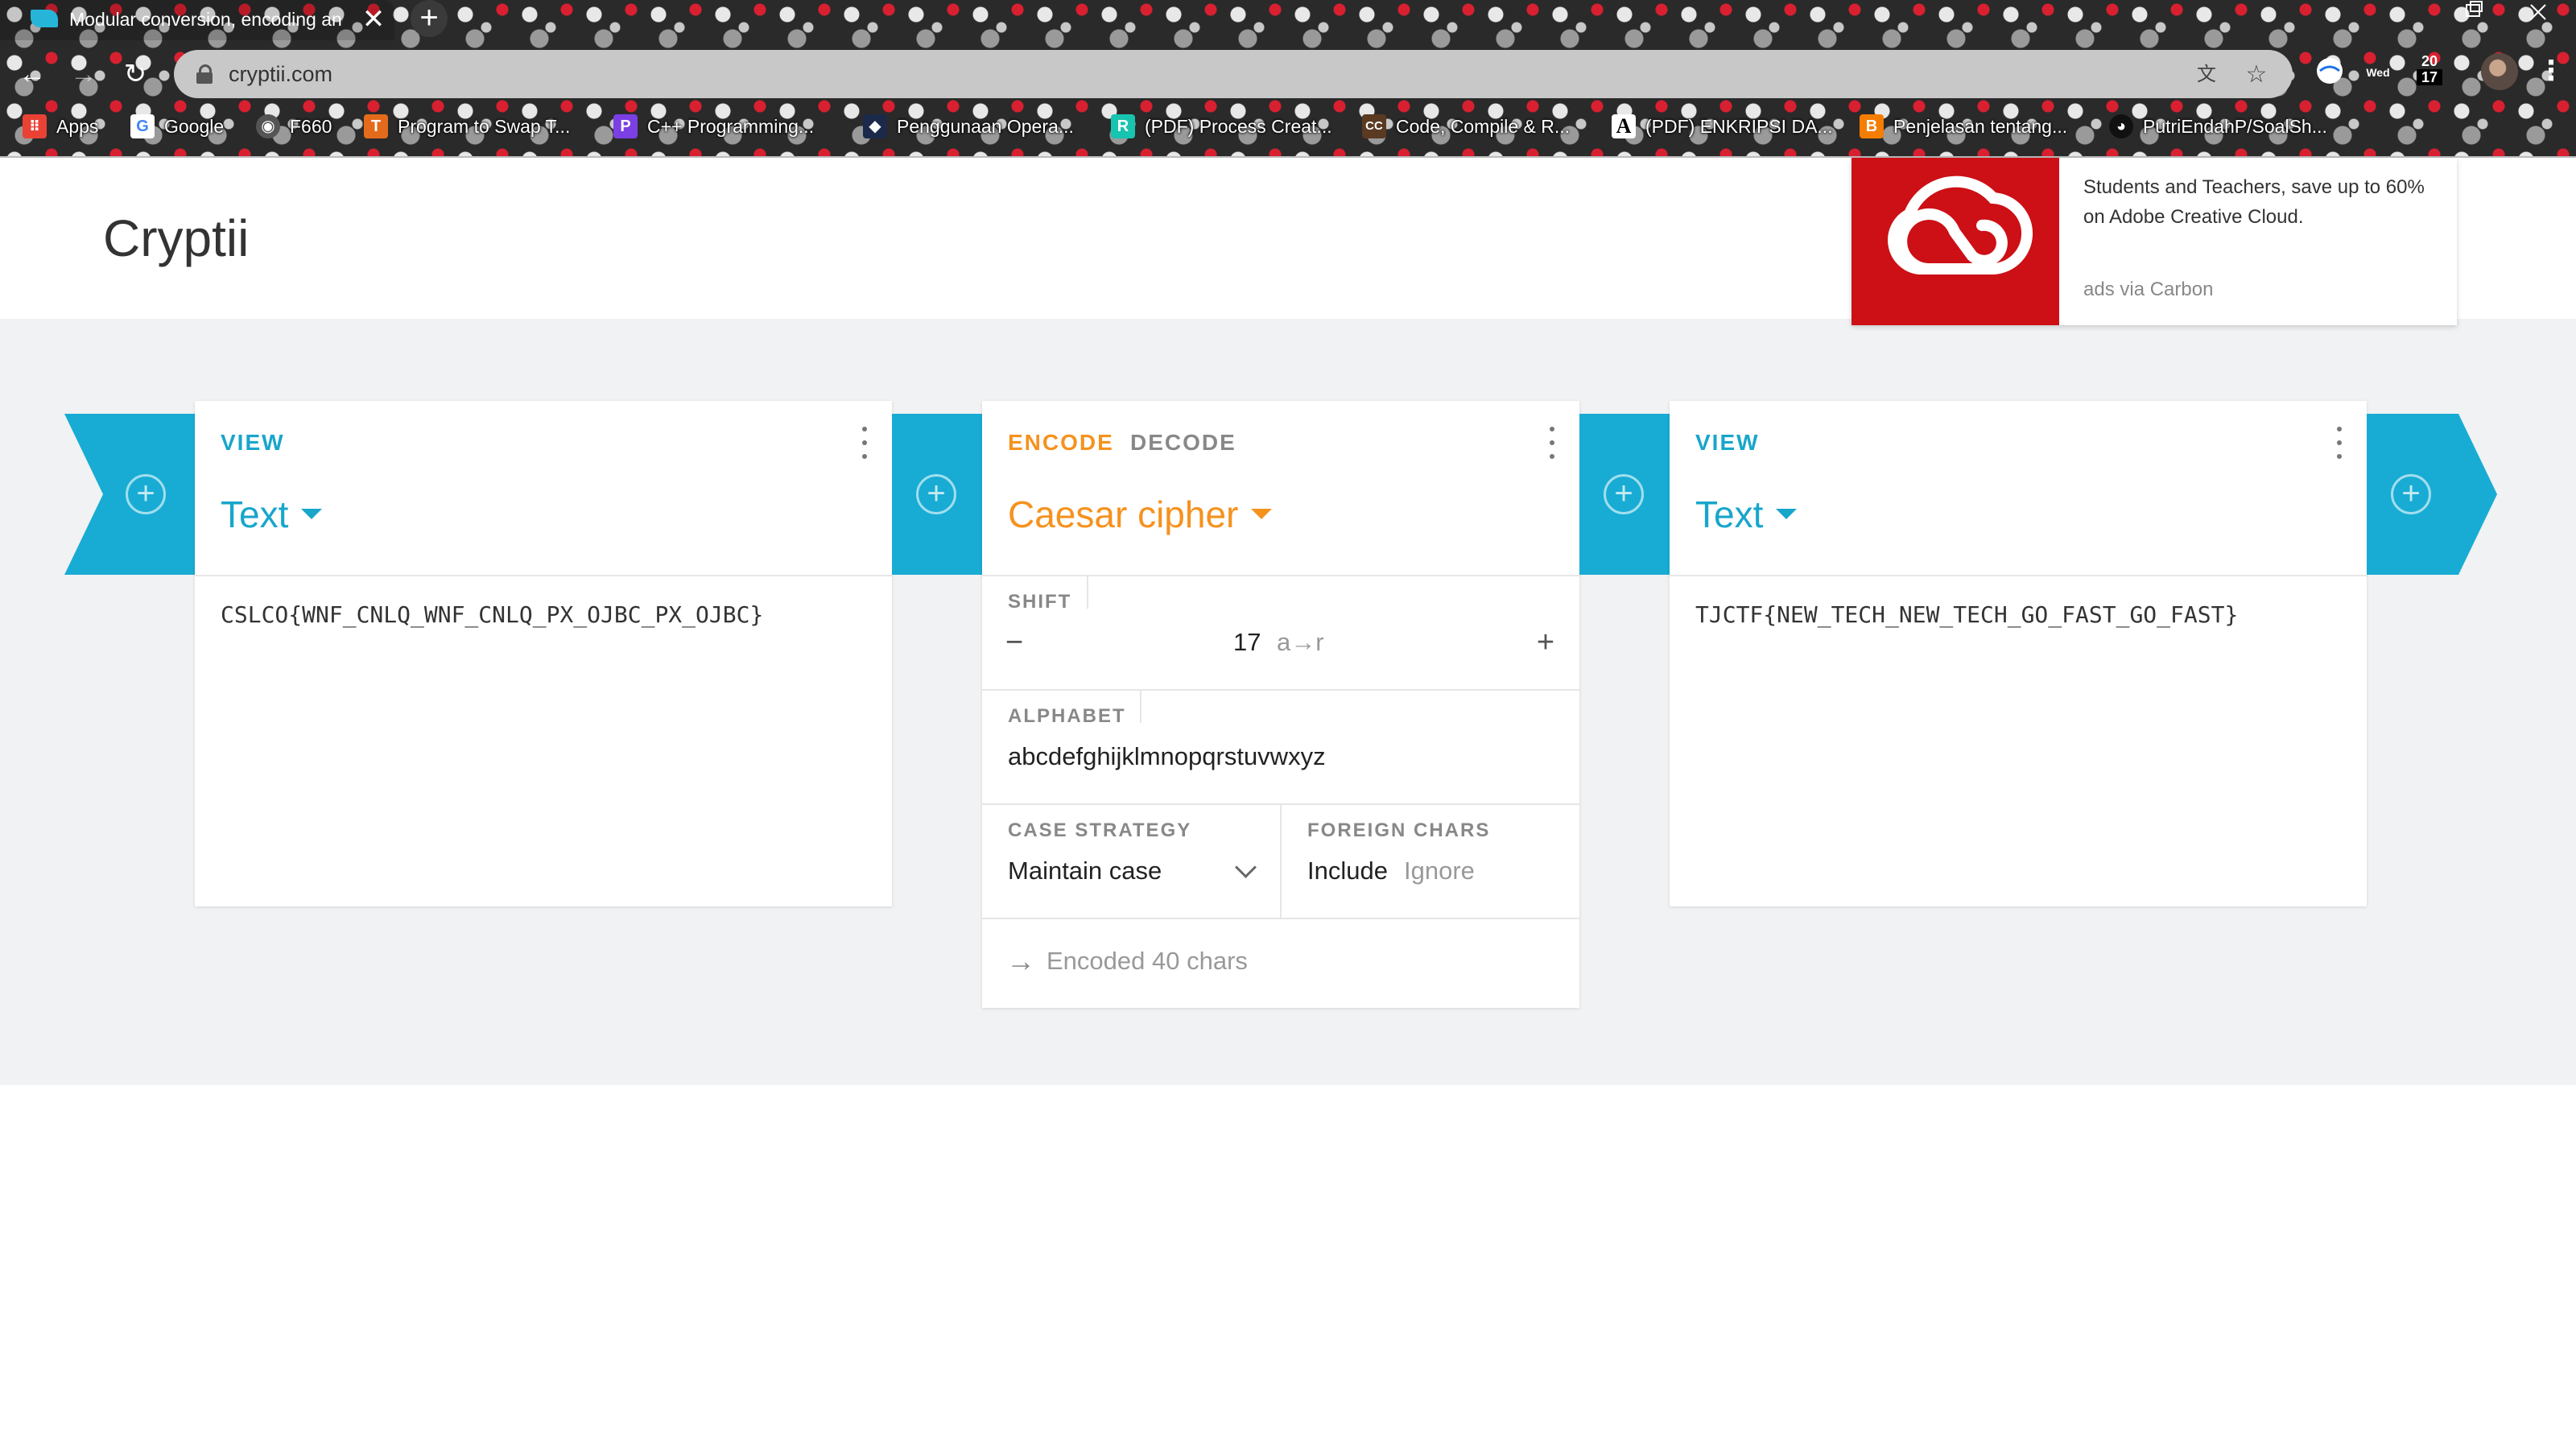  I want to click on alphabet-input: abcdefghijklmnopqrstuvwxyz, so click(1167, 756).